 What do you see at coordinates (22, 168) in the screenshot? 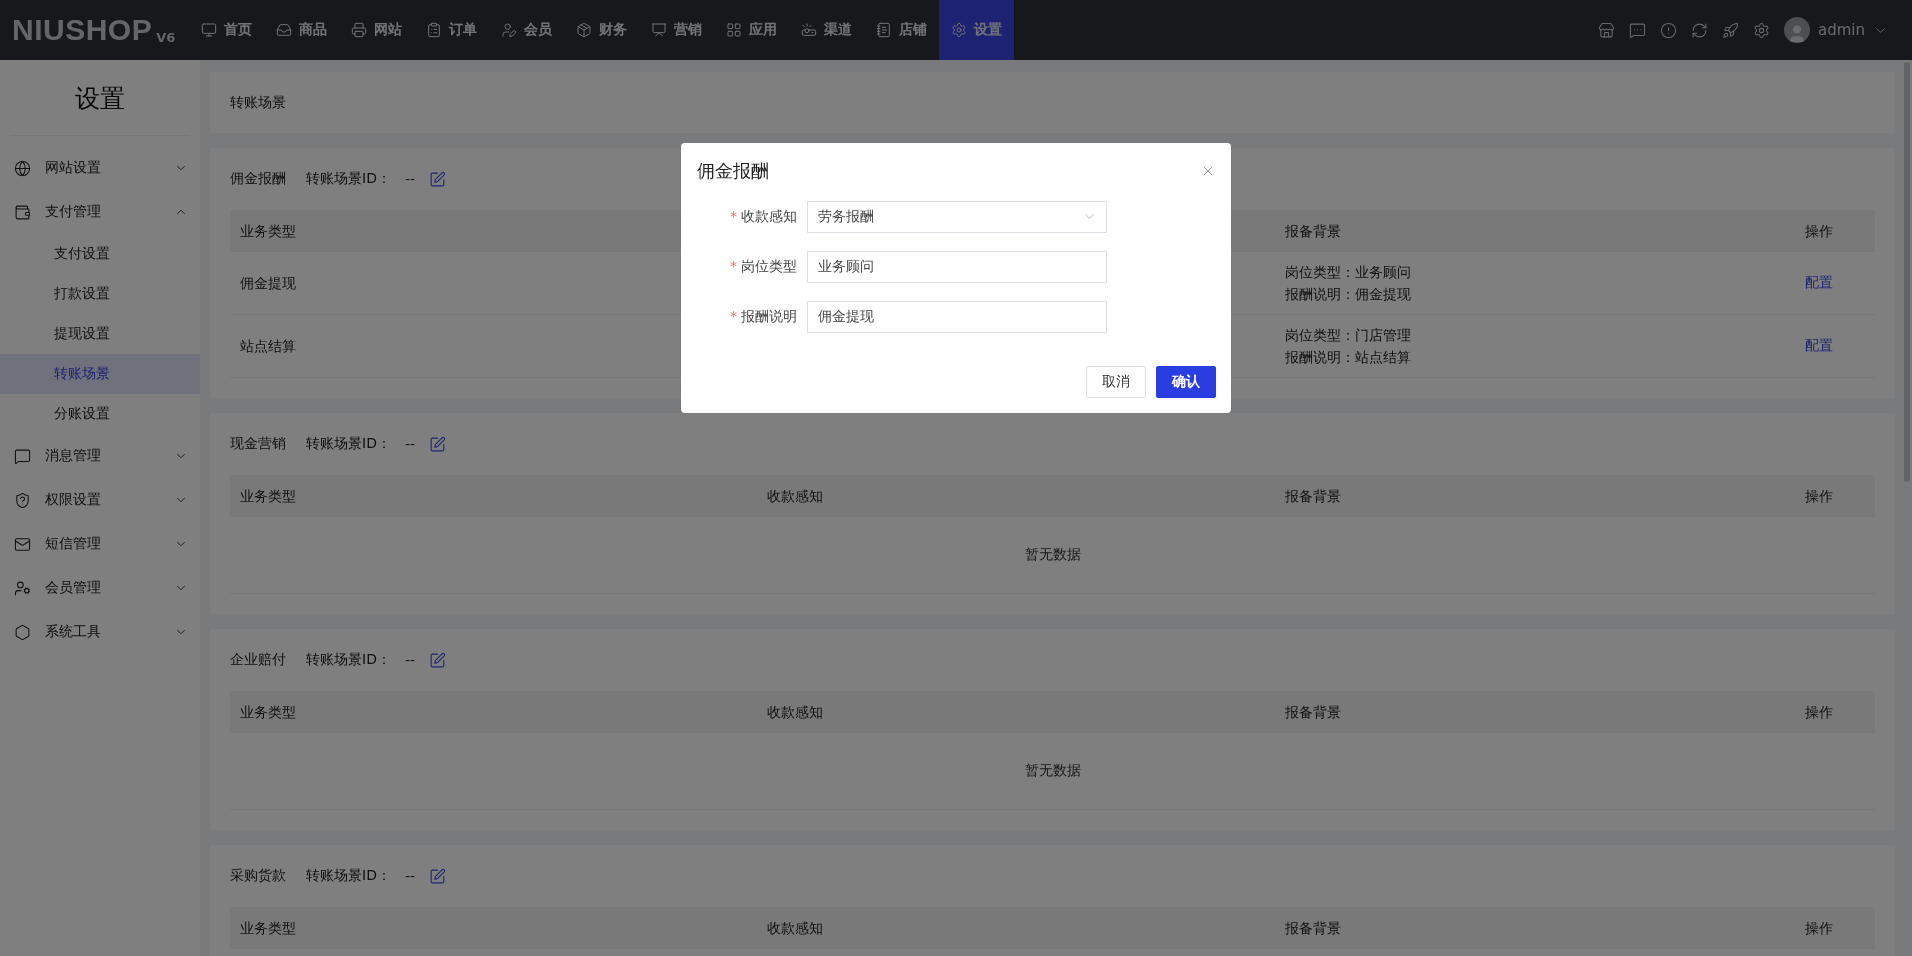
I see `globe-icon` at bounding box center [22, 168].